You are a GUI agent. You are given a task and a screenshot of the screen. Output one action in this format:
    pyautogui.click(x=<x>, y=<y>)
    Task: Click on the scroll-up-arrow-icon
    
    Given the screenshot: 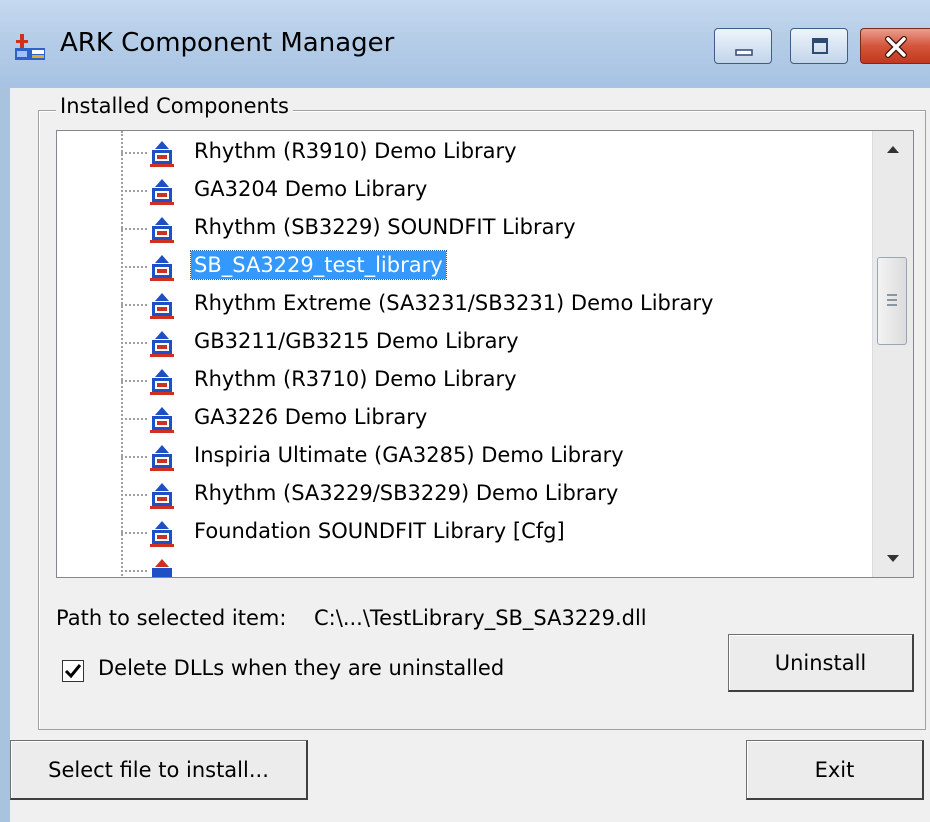 What is the action you would take?
    pyautogui.click(x=893, y=149)
    